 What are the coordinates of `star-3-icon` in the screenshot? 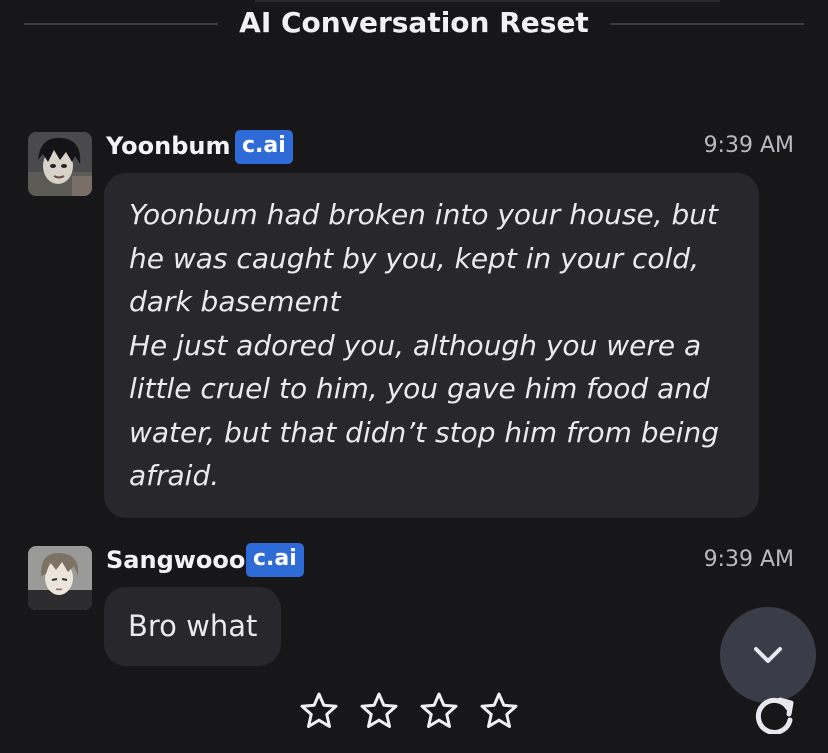 It's located at (439, 711).